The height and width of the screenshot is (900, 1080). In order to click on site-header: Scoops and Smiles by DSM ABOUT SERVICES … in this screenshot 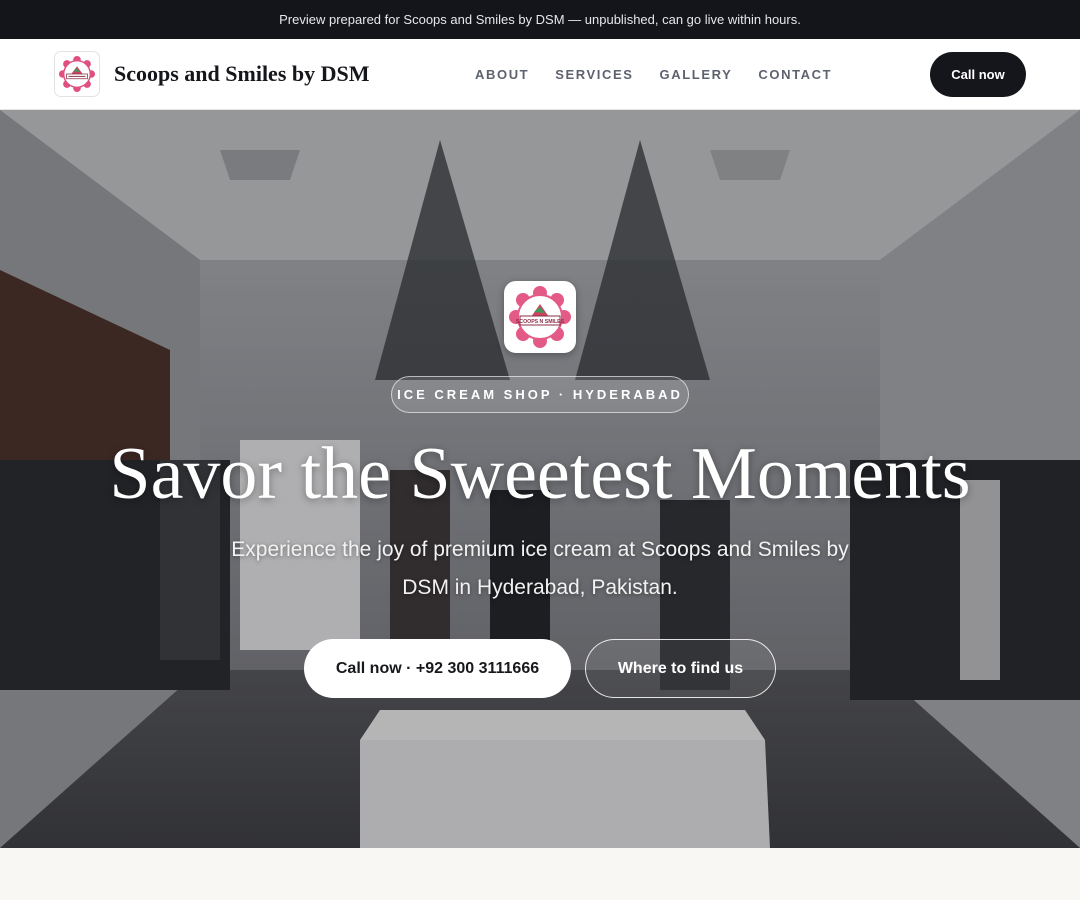, I will do `click(540, 74)`.